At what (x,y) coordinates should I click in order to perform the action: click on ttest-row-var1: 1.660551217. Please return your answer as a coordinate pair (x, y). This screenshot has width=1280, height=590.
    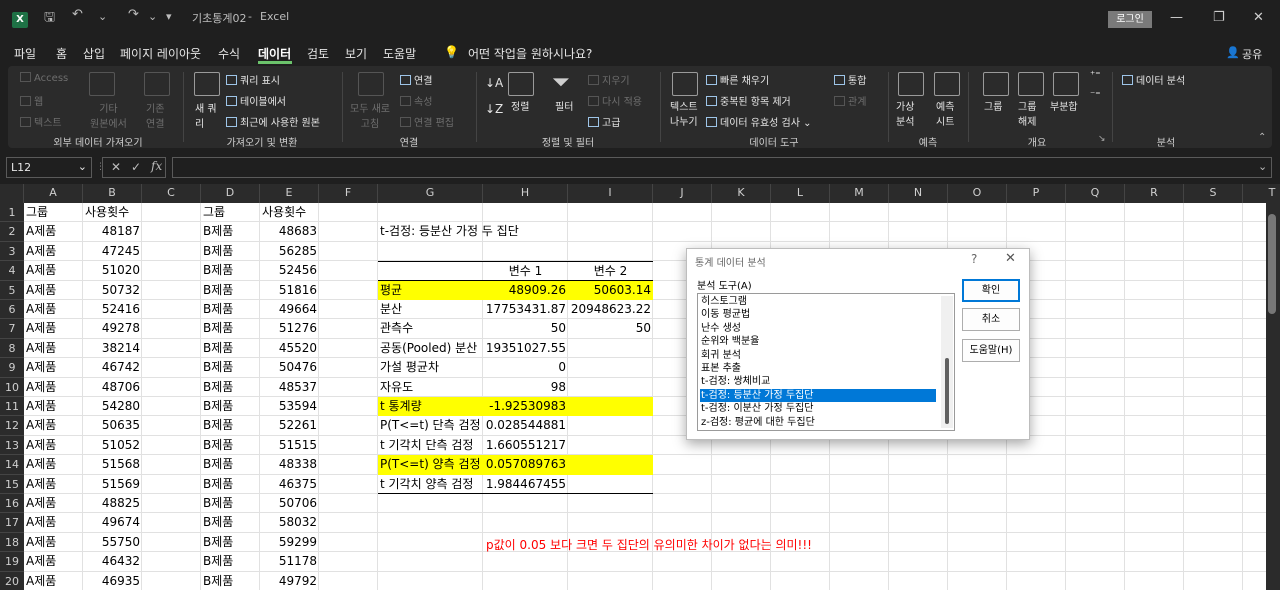
    Looking at the image, I should click on (525, 445).